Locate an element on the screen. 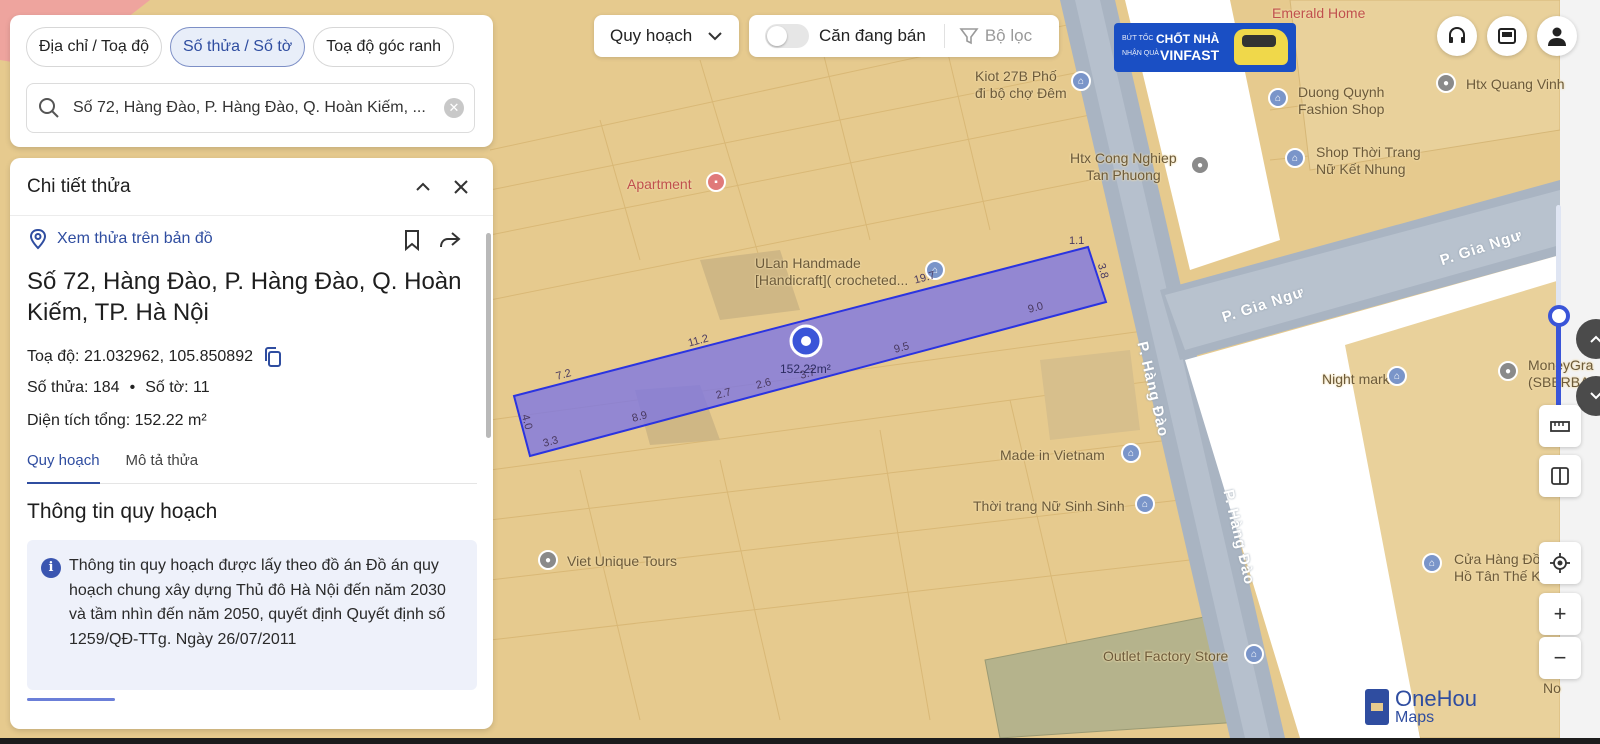  copy-icon is located at coordinates (273, 357).